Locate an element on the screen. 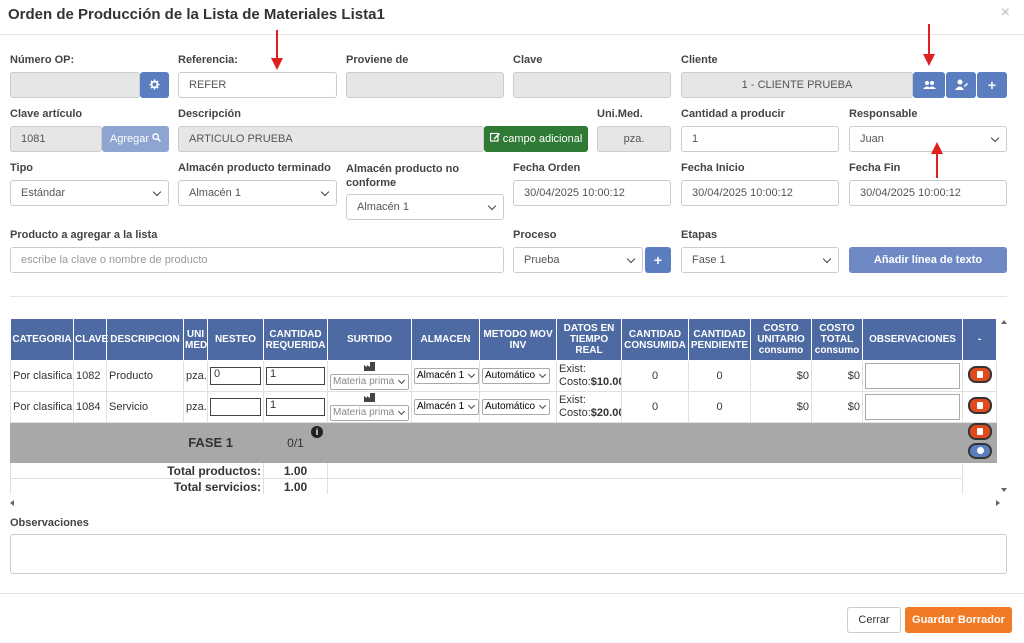 This screenshot has width=1024, height=643. etapas-select: Fase 1 is located at coordinates (760, 260).